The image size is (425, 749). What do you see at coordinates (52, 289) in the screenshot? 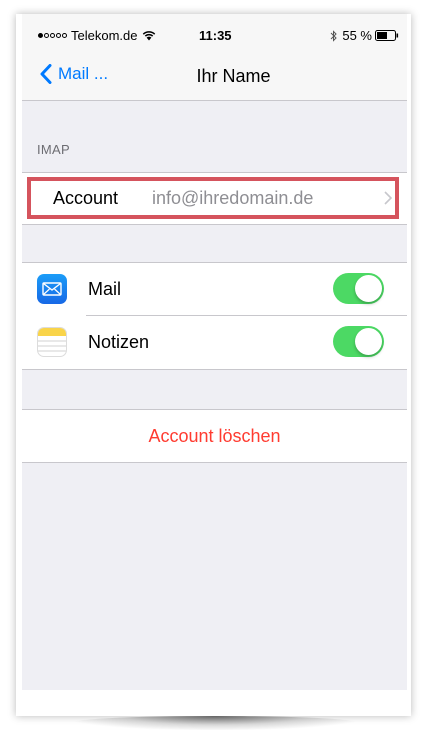
I see `mail-app-icon` at bounding box center [52, 289].